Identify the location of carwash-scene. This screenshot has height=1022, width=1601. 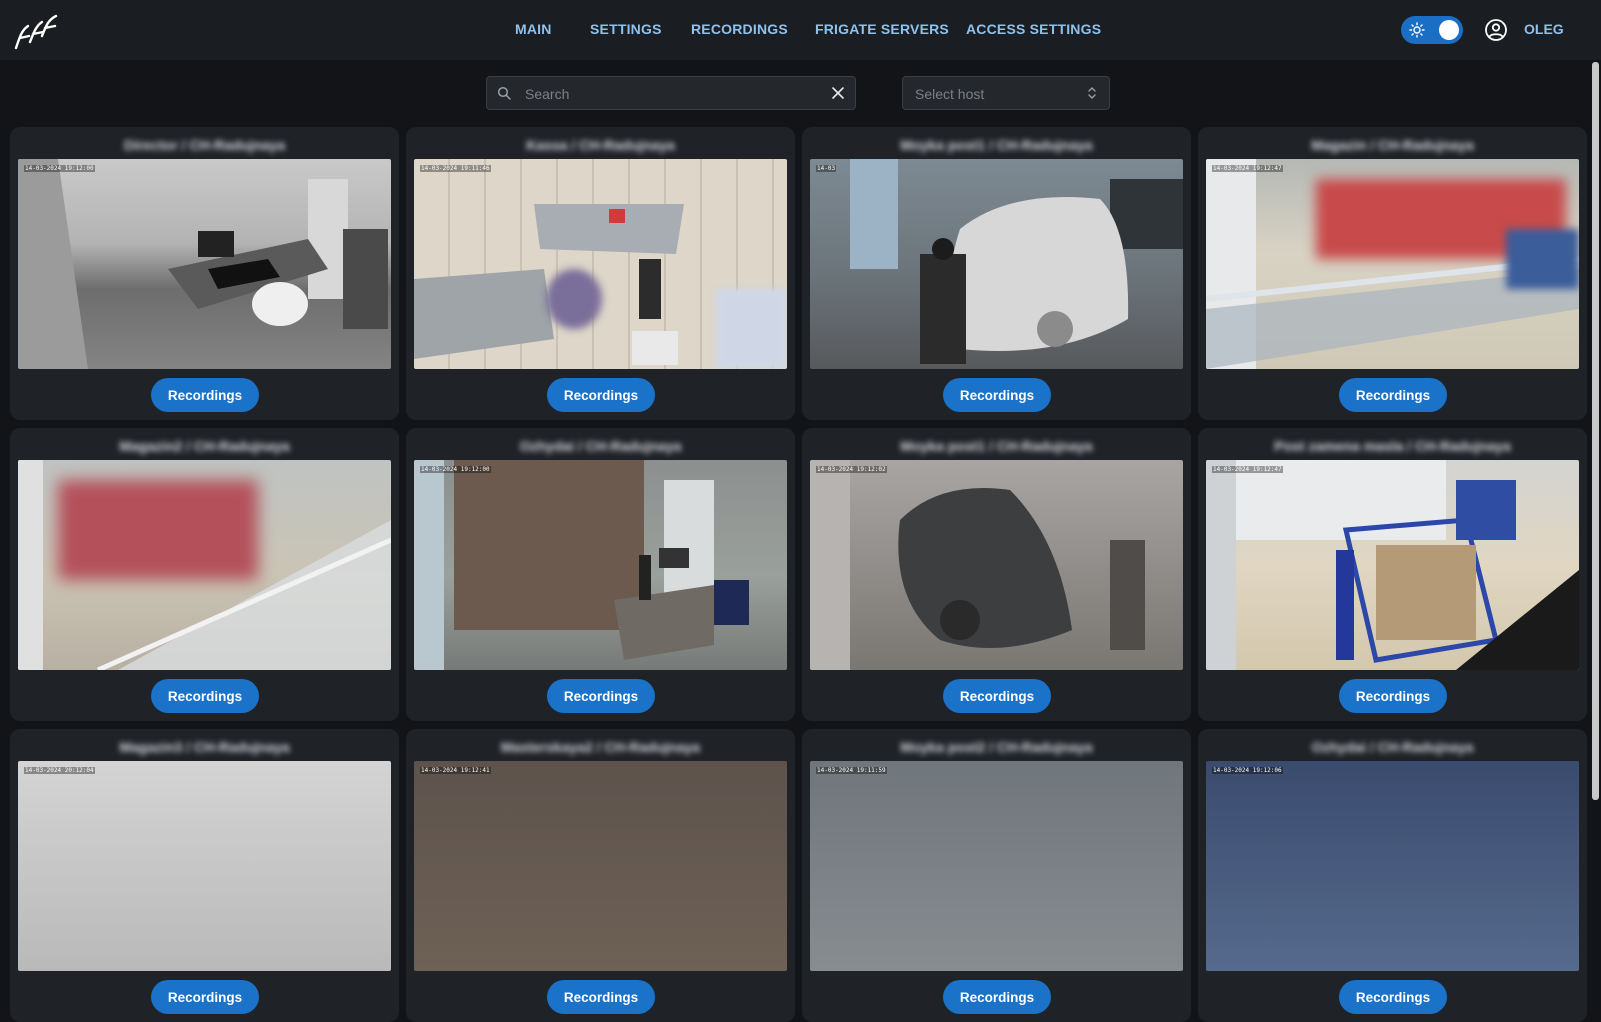
(1016, 261).